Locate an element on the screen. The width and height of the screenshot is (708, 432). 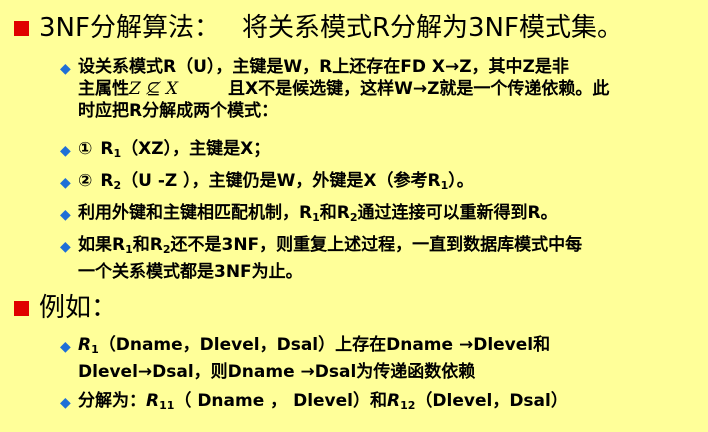
item-text-line: 一个关系模式都是3NF为止。 is located at coordinates (190, 272).